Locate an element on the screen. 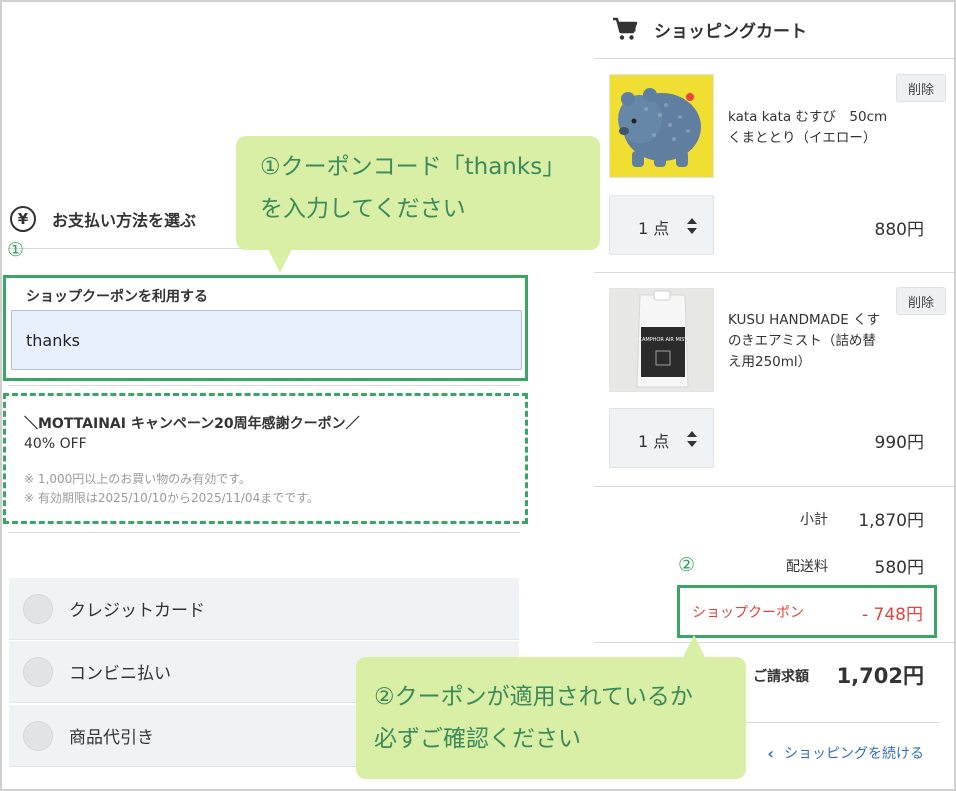 This screenshot has height=791, width=956. shop-coupon-section: ショップクーポンを利用する is located at coordinates (265, 328).